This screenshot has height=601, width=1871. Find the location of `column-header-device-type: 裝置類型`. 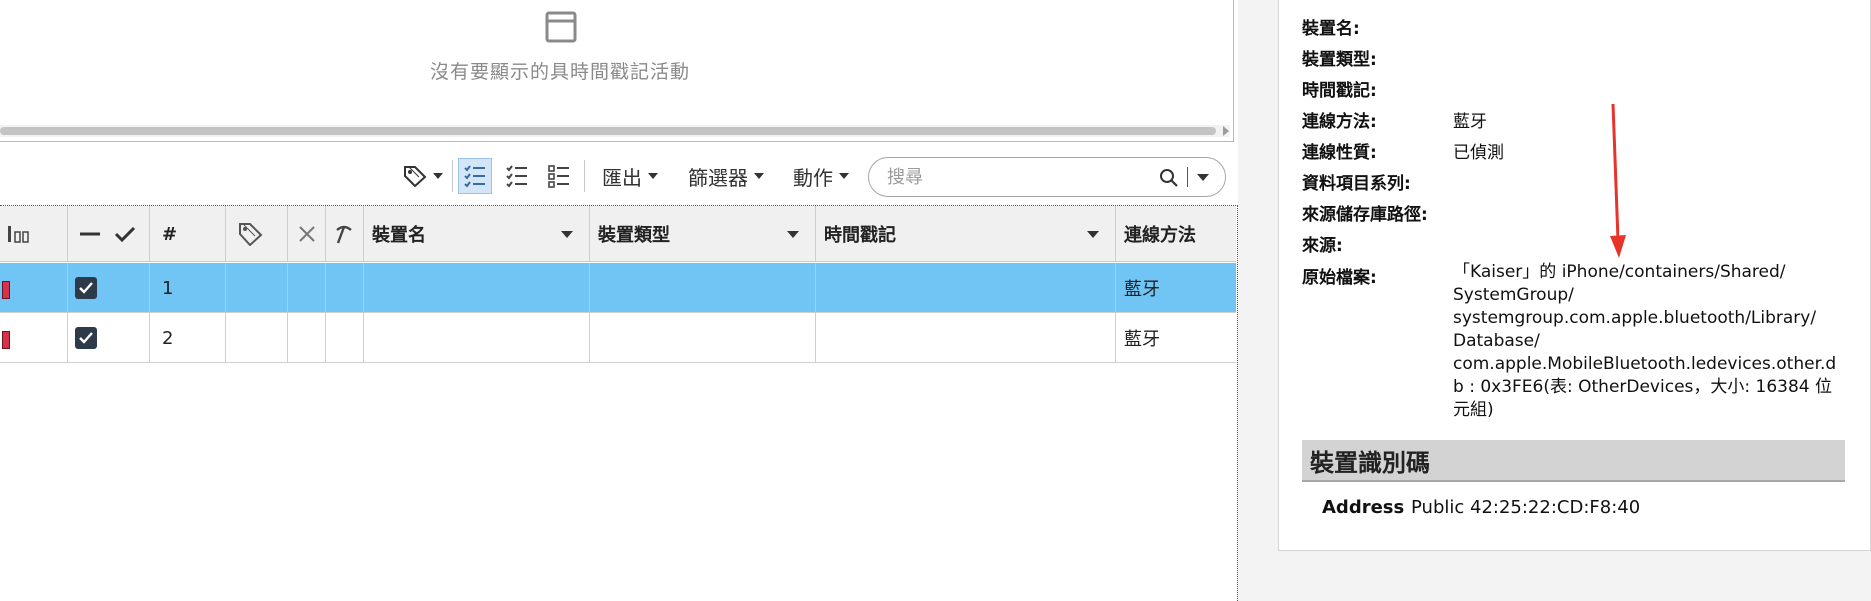

column-header-device-type: 裝置類型 is located at coordinates (703, 234).